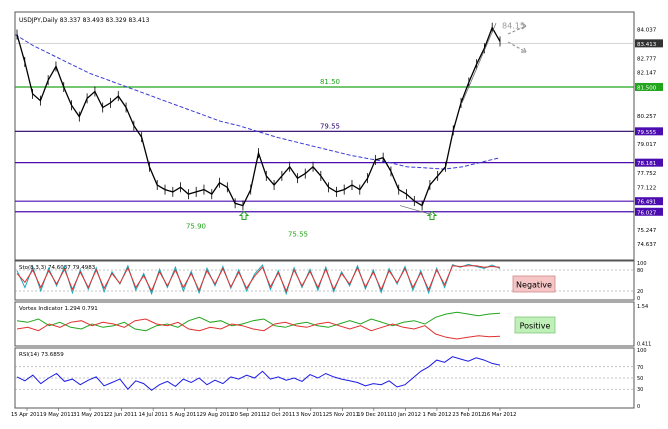 The width and height of the screenshot is (668, 429). Describe the element at coordinates (647, 88) in the screenshot. I see `ytick-label-4: 81.500` at that location.